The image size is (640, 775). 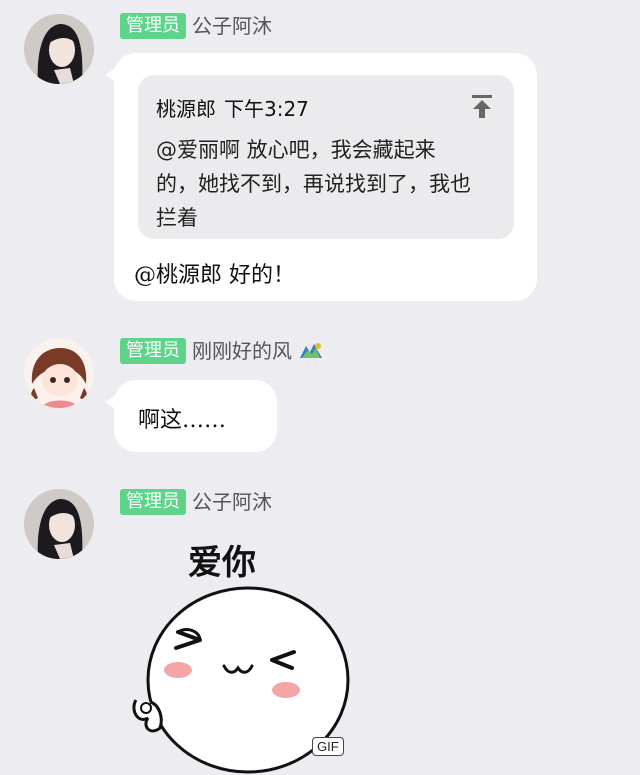 I want to click on message-text: @桃源郎 好的！, so click(x=214, y=275).